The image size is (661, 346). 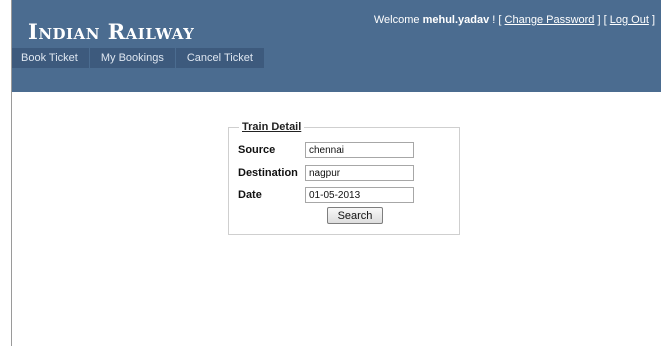 I want to click on welcome-text: Welcome, so click(x=396, y=20).